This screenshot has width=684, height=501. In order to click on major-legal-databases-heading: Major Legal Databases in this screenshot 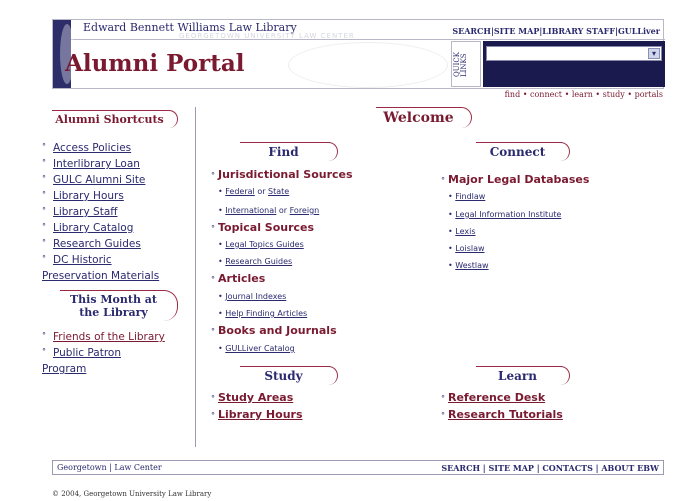, I will do `click(519, 179)`.